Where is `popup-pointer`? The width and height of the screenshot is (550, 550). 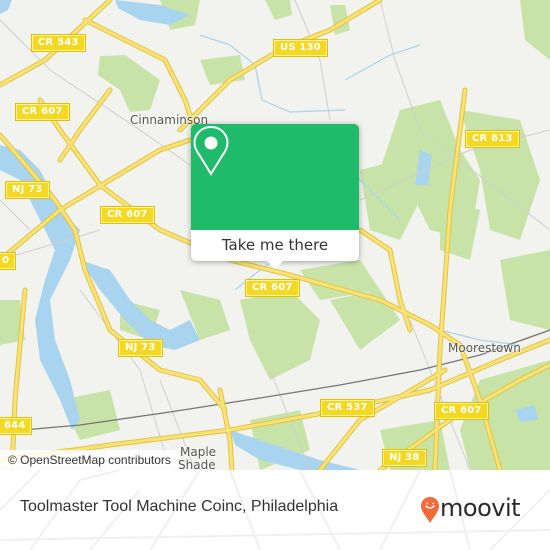
popup-pointer is located at coordinates (275, 265).